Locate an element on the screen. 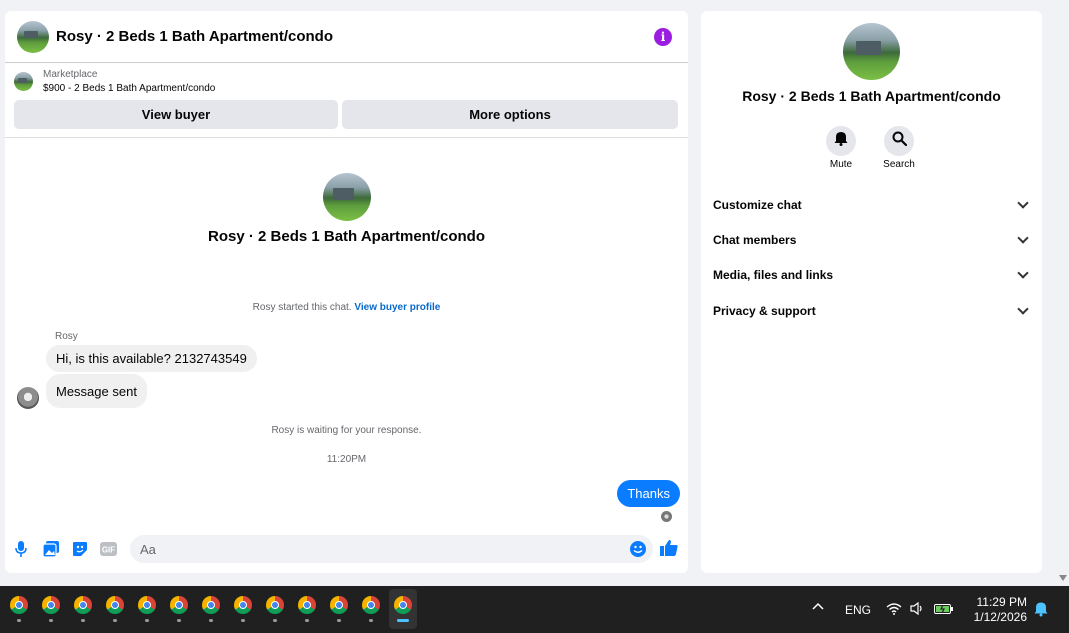 The height and width of the screenshot is (633, 1069). section-label: Media, files and links is located at coordinates (773, 275).